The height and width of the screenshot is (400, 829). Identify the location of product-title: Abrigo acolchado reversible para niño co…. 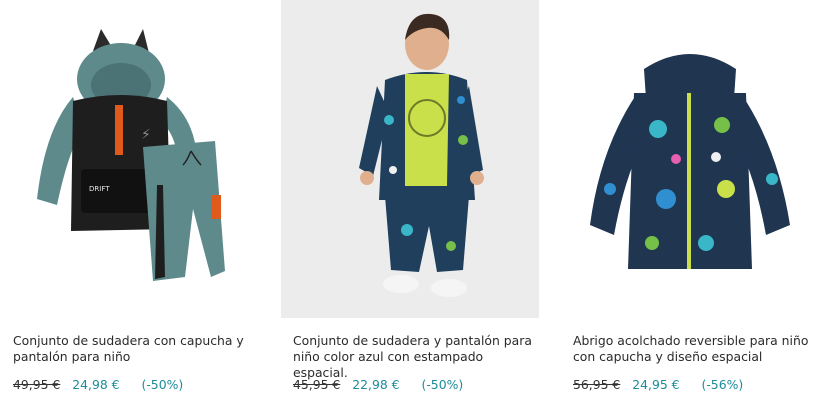
(693, 349).